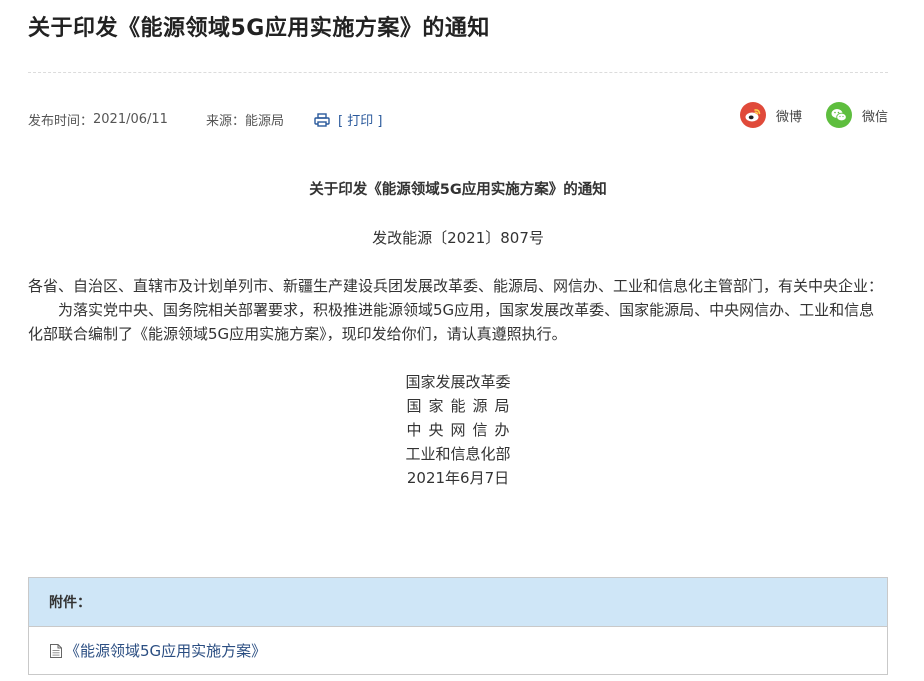  Describe the element at coordinates (458, 602) in the screenshot. I see `attachments-header: 附件：` at that location.